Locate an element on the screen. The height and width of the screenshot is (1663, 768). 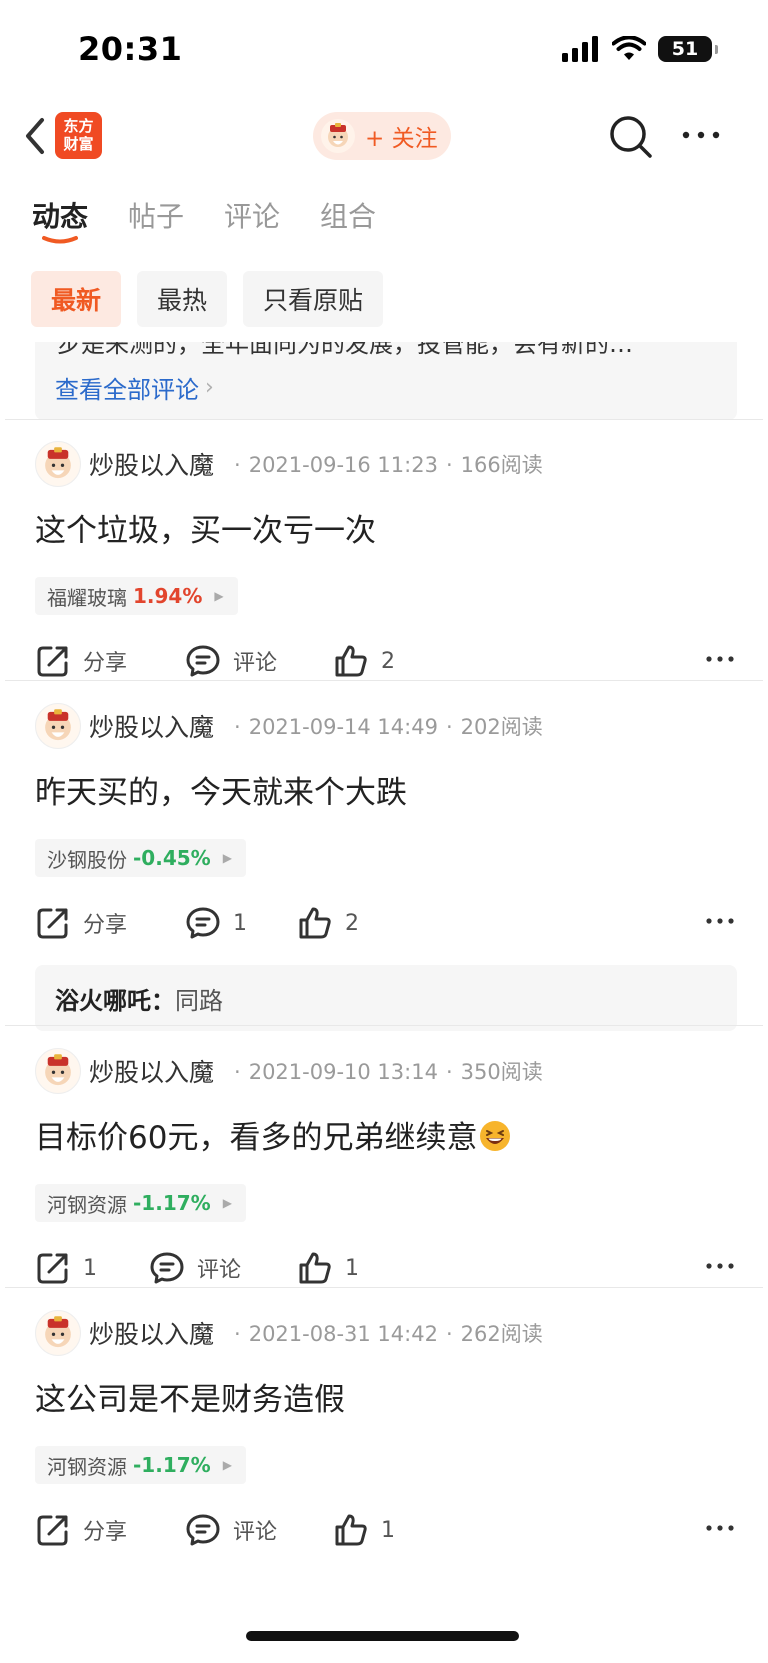
stock-change: -0.45% is located at coordinates (172, 858).